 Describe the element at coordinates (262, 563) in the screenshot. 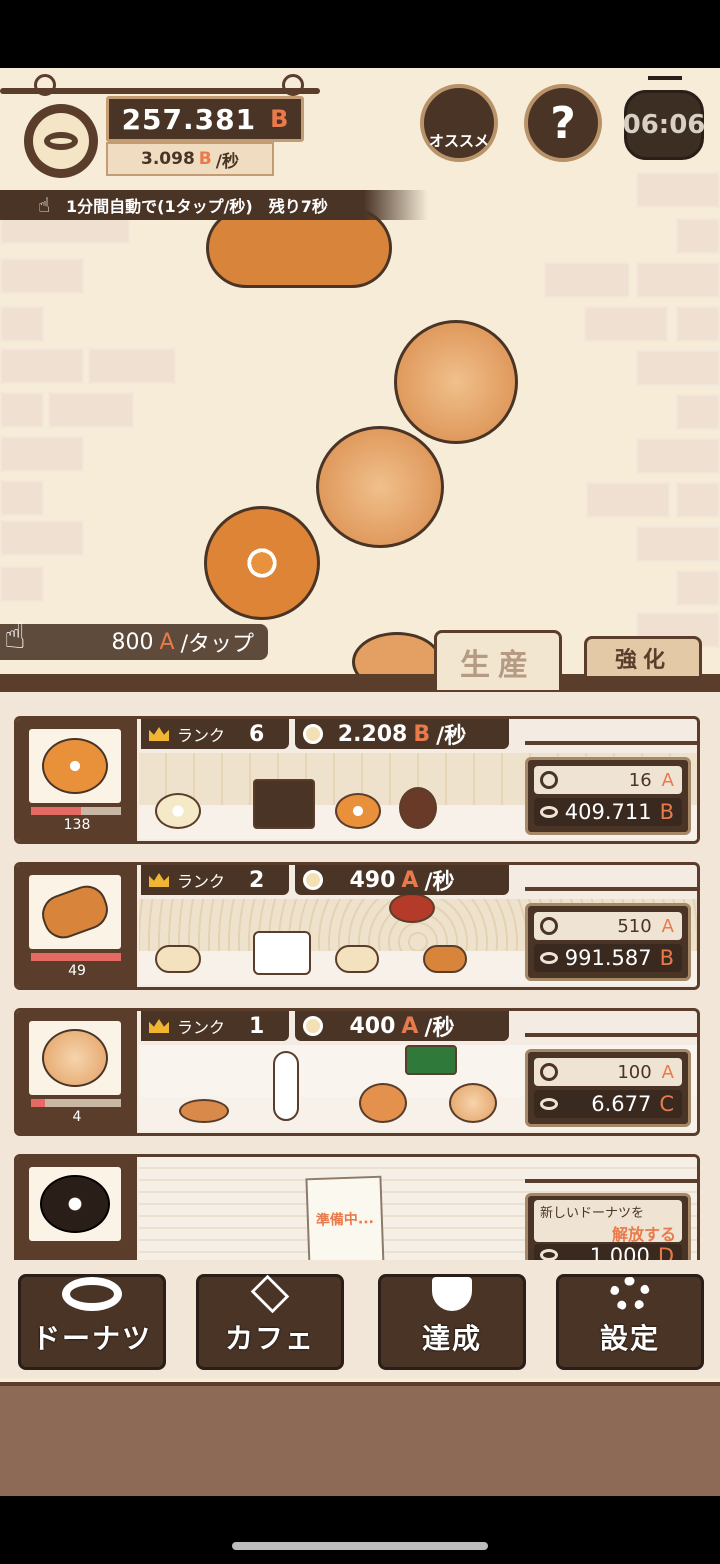

I see `ring-donut-sprite` at that location.